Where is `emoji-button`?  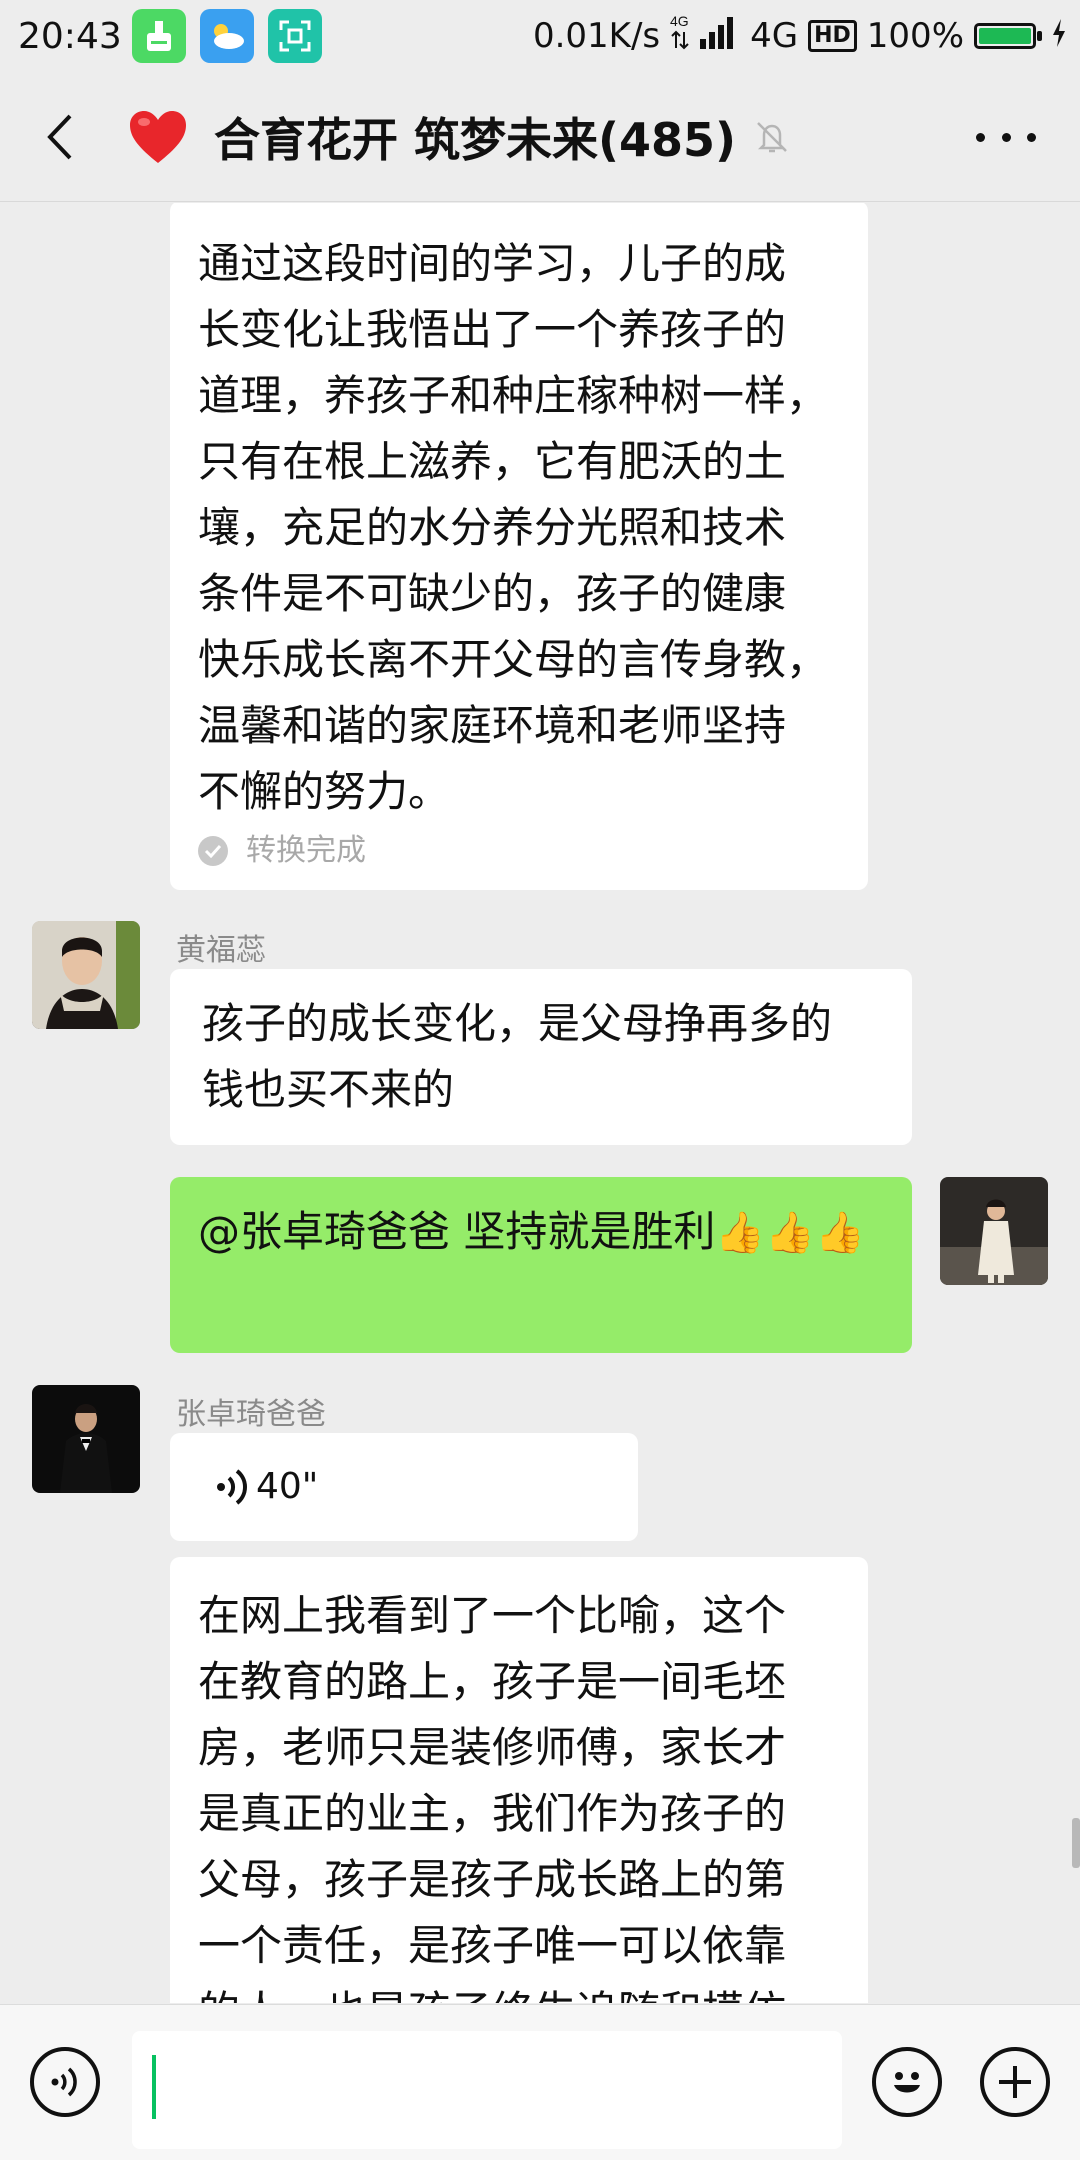 emoji-button is located at coordinates (907, 2082).